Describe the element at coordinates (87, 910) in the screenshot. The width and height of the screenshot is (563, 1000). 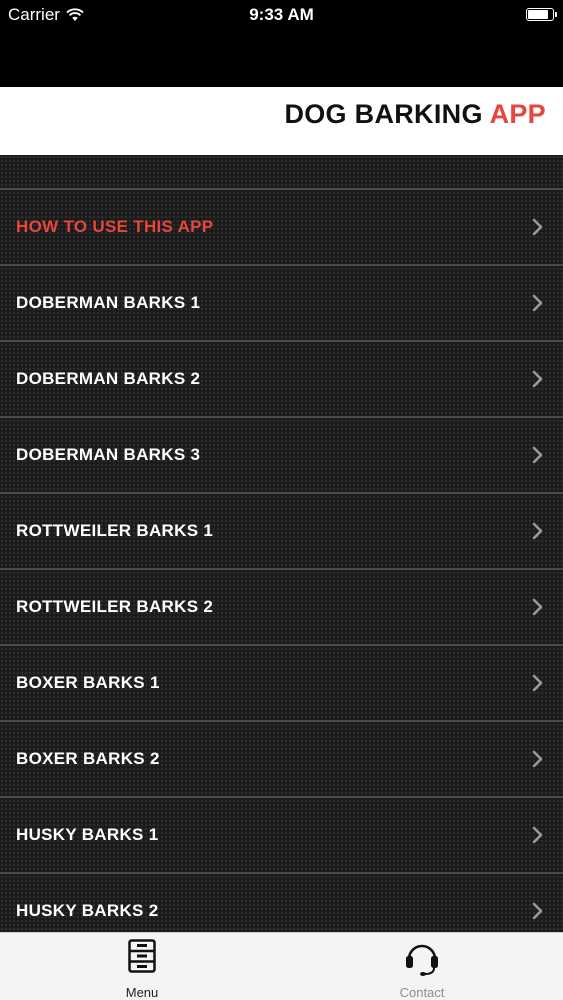
I see `menu-item-label: HUSKY BARKS 2` at that location.